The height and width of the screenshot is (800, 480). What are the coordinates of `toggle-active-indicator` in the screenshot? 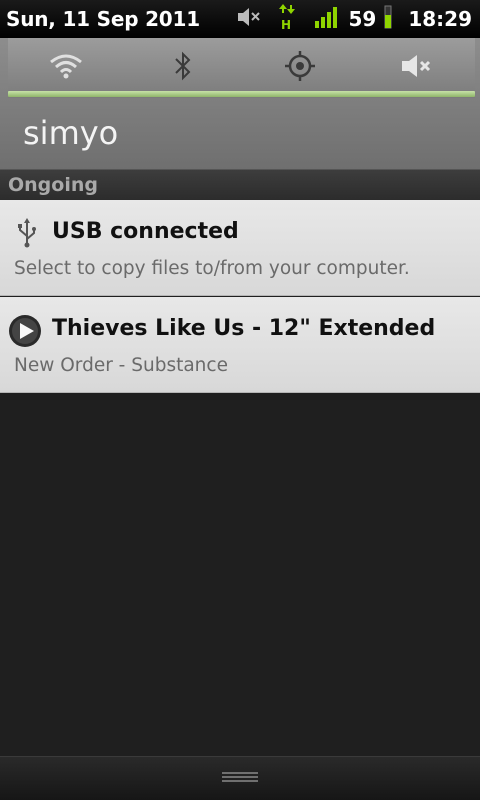 It's located at (241, 94).